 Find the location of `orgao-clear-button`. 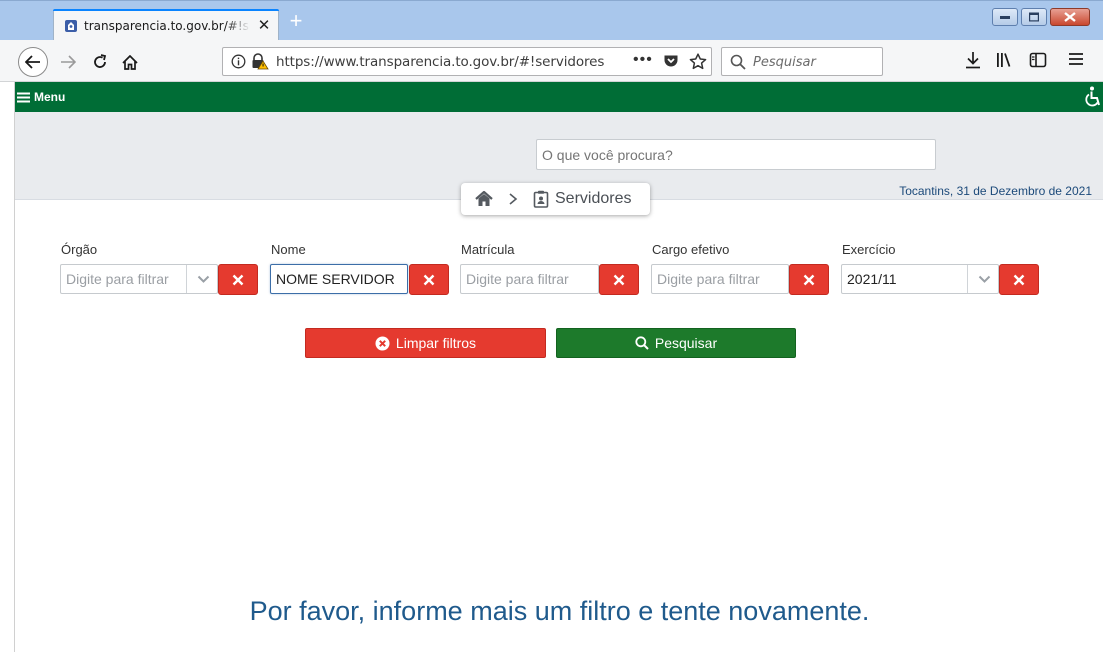

orgao-clear-button is located at coordinates (238, 279).